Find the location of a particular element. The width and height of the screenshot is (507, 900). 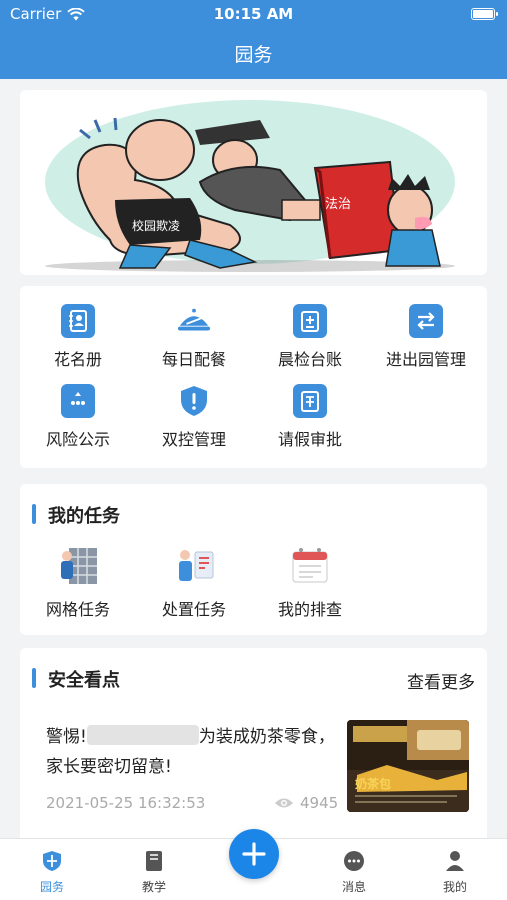

menu-item-meal: 每日配餐 is located at coordinates (194, 337).